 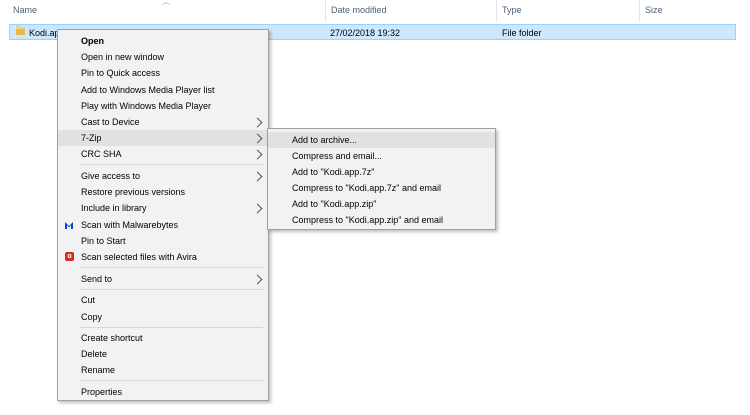 What do you see at coordinates (163, 73) in the screenshot?
I see `menu-item-pin-quick-access: Pin to Quick access` at bounding box center [163, 73].